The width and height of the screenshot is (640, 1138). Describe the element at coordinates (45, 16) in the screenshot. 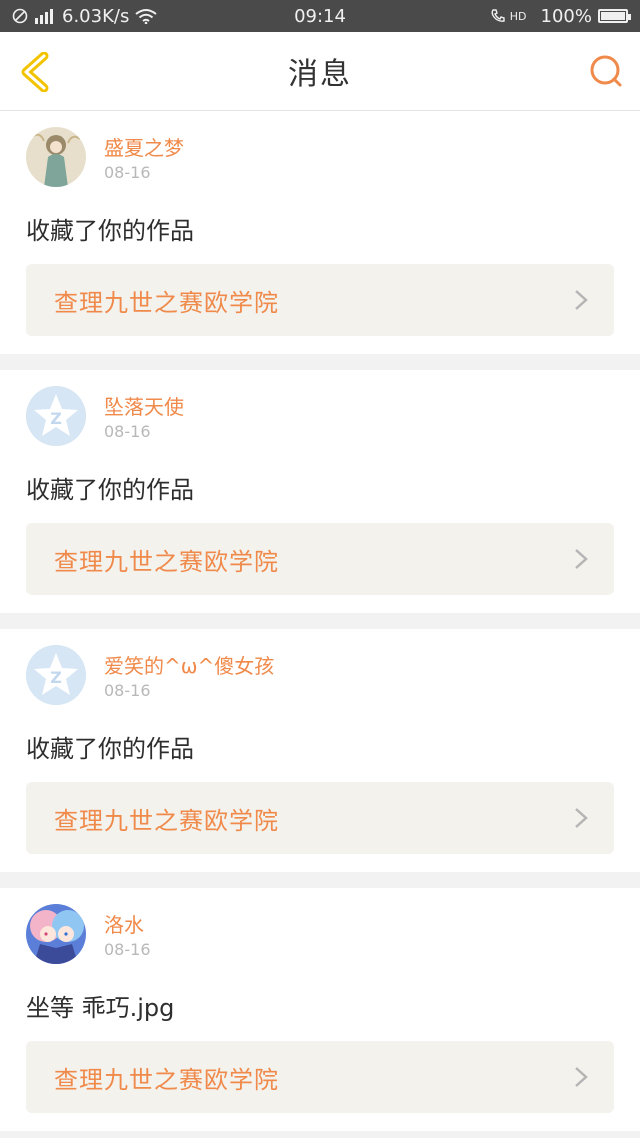

I see `signal-icon` at that location.